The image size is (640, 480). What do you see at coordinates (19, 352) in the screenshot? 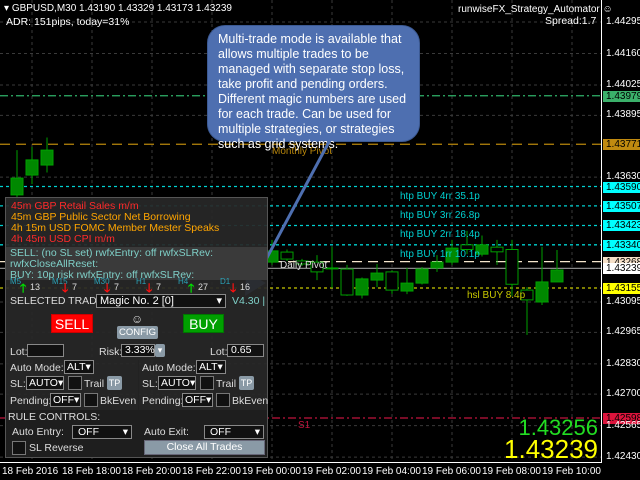
I see `sell-lot-label: Lot:` at bounding box center [19, 352].